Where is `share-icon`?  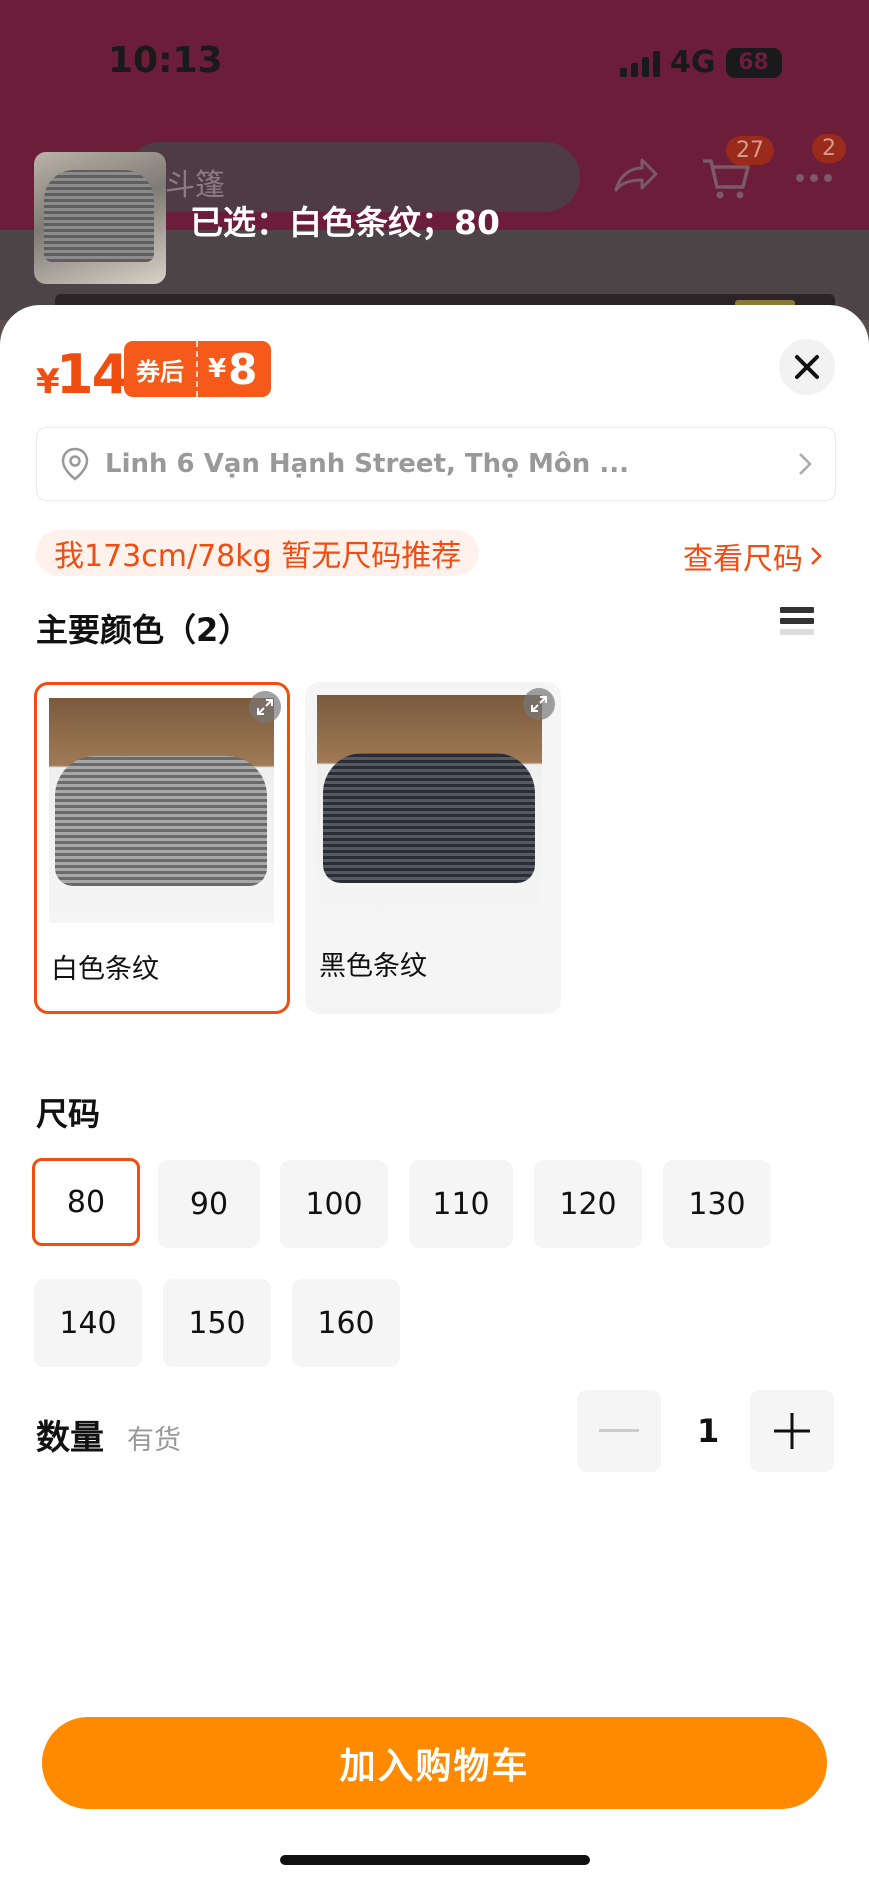 share-icon is located at coordinates (636, 176).